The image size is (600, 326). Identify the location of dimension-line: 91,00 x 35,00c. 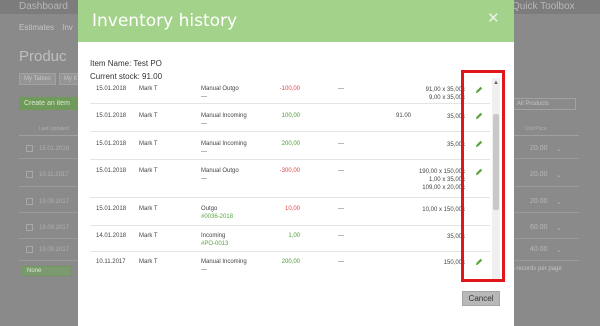
(445, 90).